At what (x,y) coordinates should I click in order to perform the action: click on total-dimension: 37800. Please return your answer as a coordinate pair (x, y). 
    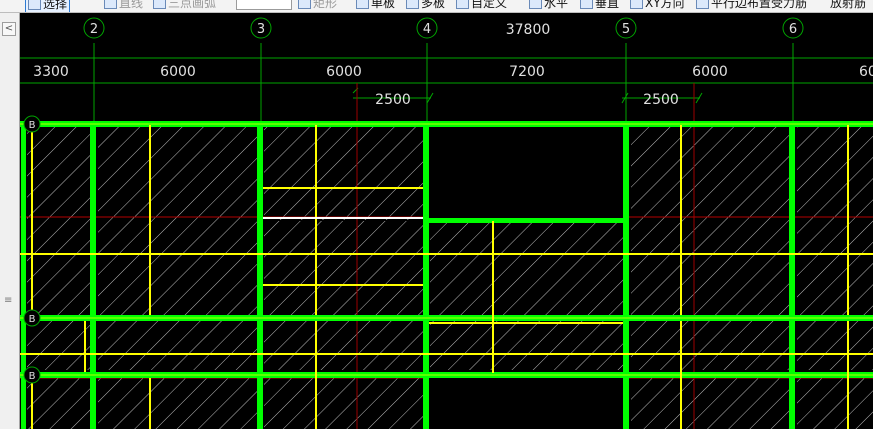
    Looking at the image, I should click on (528, 30).